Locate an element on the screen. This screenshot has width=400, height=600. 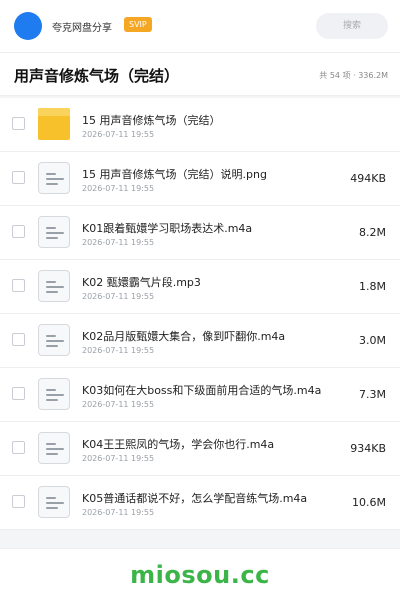
file-name: K02 甄嬛霸气片段.mp3 is located at coordinates (141, 282).